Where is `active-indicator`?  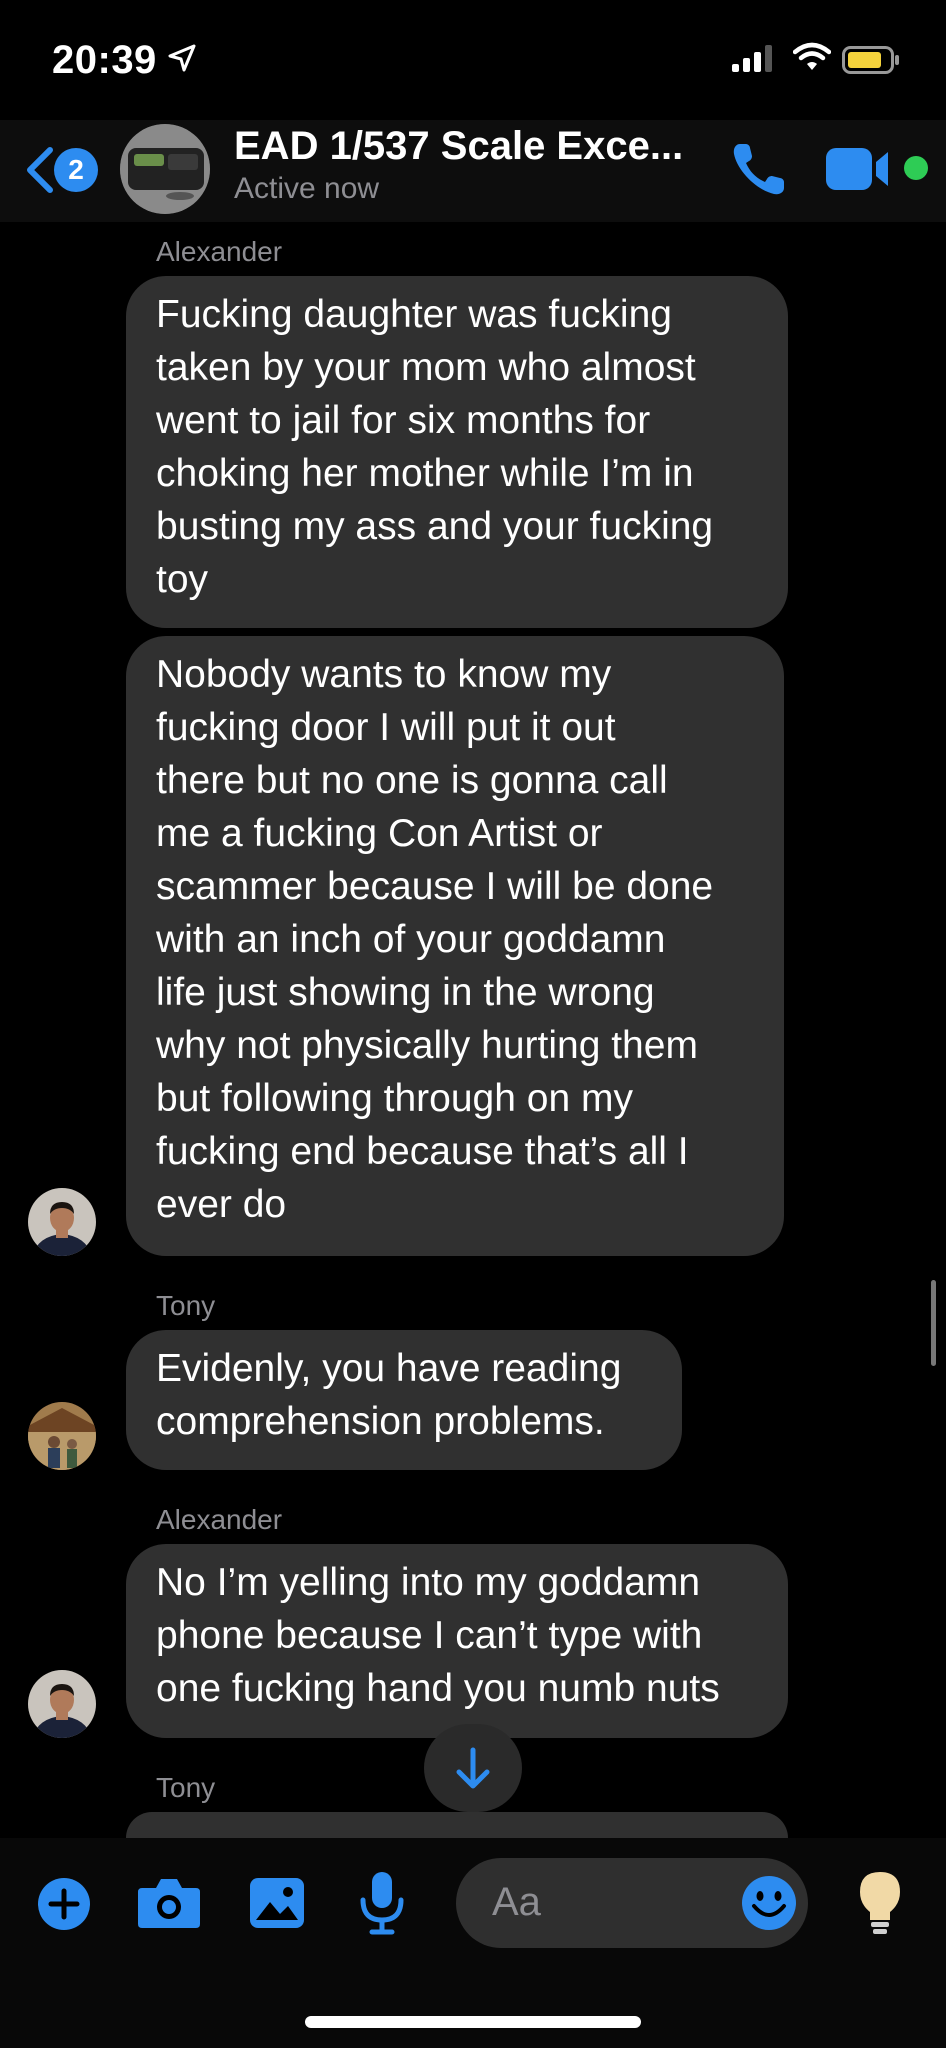
active-indicator is located at coordinates (916, 168).